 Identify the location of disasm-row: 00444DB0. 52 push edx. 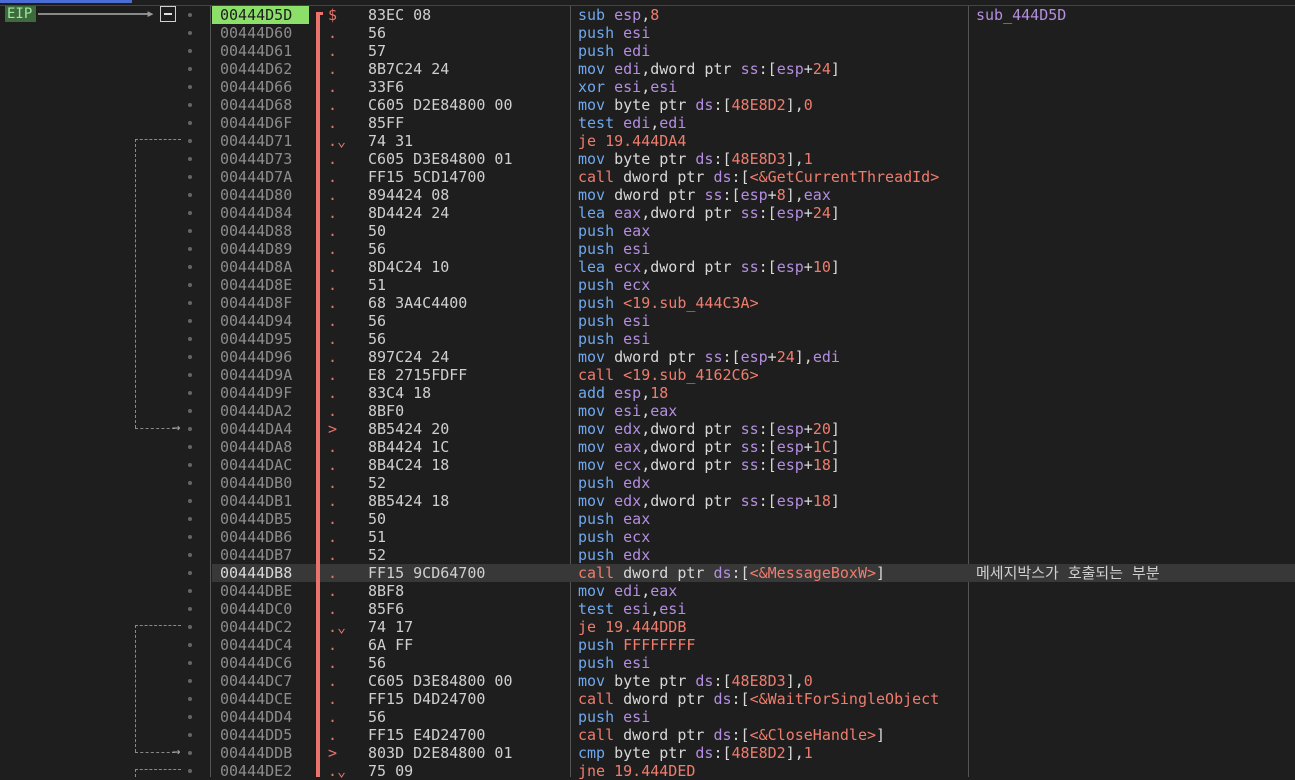
(753, 483).